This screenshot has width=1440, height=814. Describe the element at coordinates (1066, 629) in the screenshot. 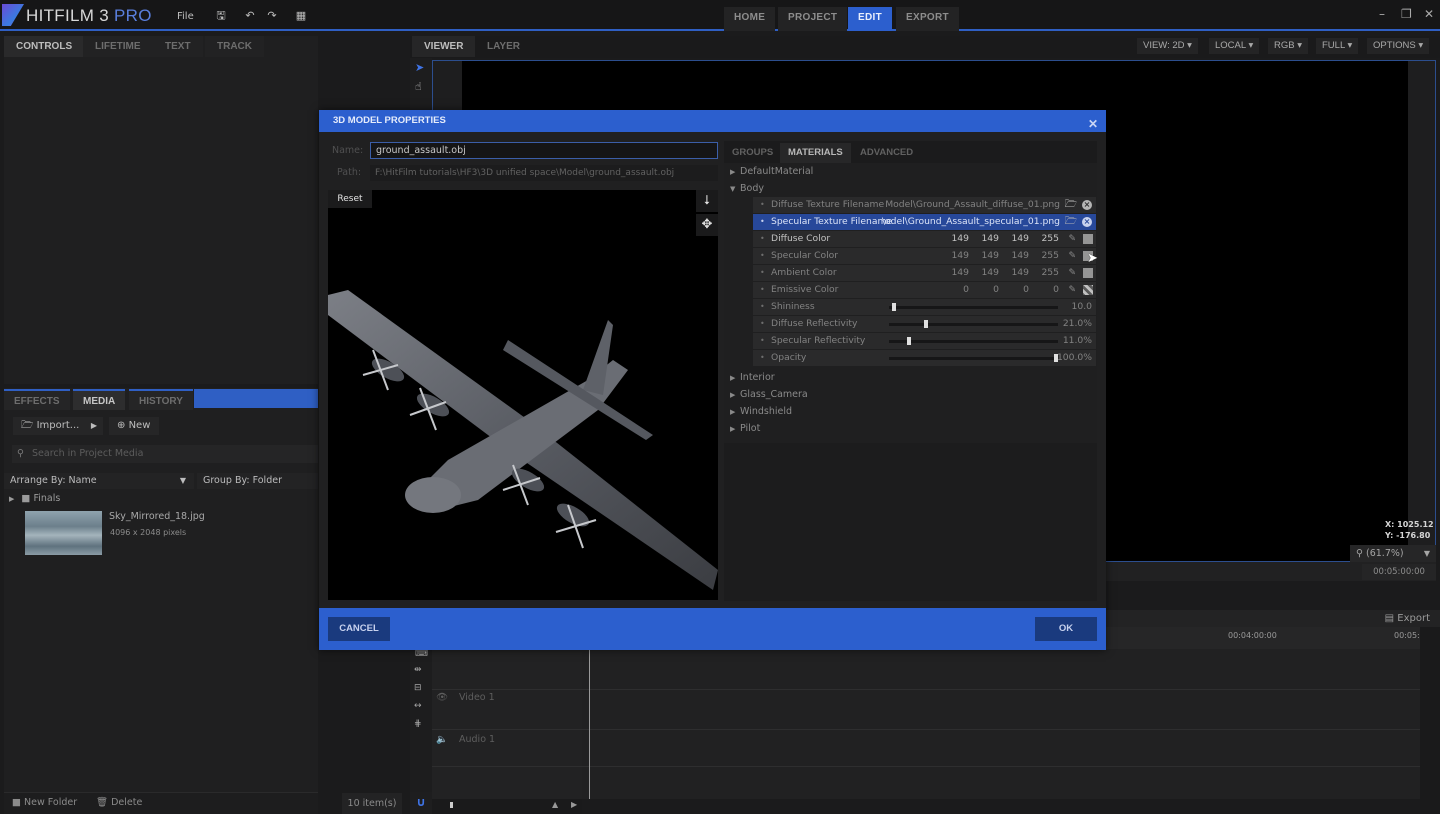

I see `ok-button: OK` at that location.